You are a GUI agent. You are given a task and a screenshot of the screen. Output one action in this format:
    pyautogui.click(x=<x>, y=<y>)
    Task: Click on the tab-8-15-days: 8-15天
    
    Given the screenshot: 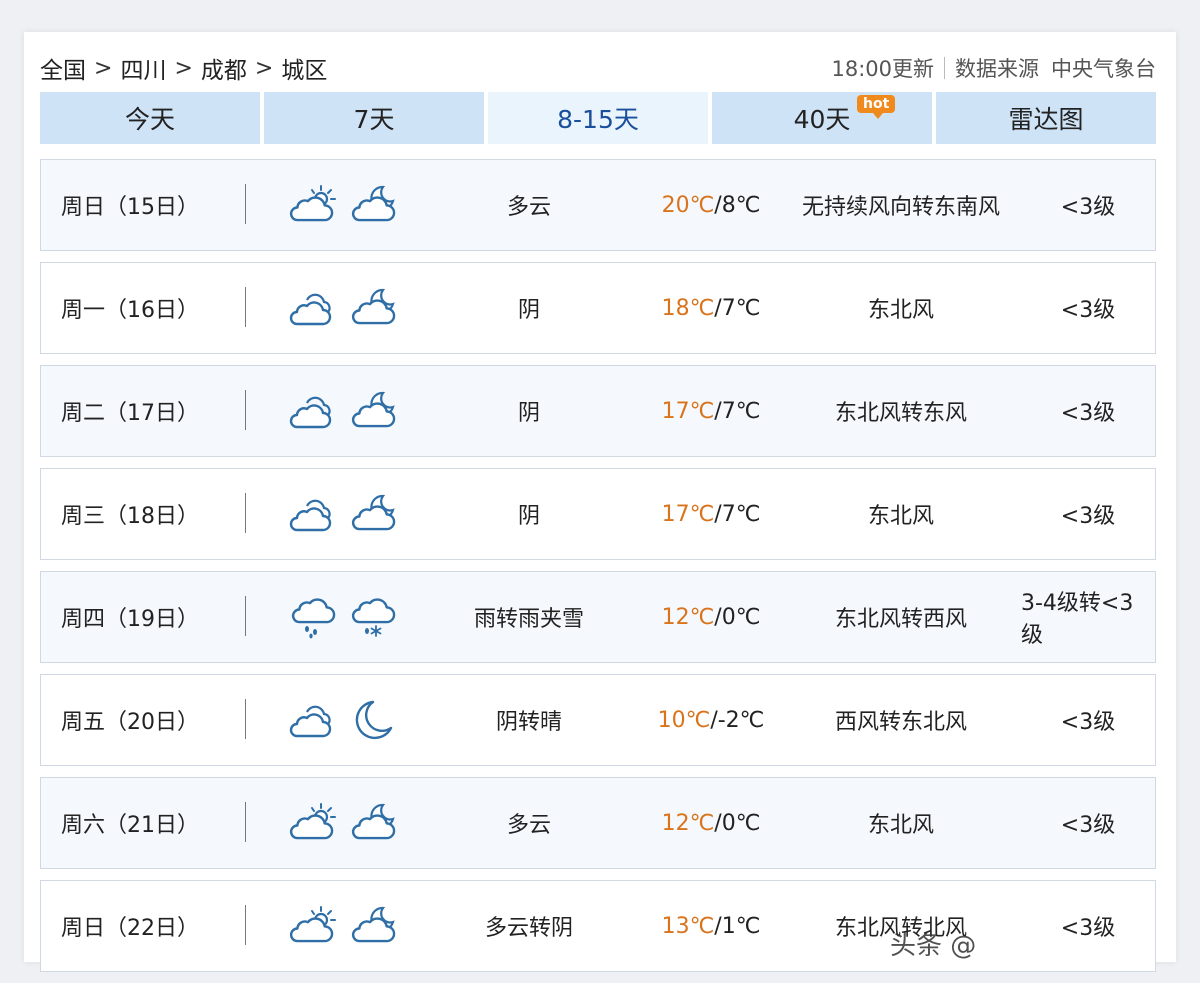 What is the action you would take?
    pyautogui.click(x=598, y=118)
    